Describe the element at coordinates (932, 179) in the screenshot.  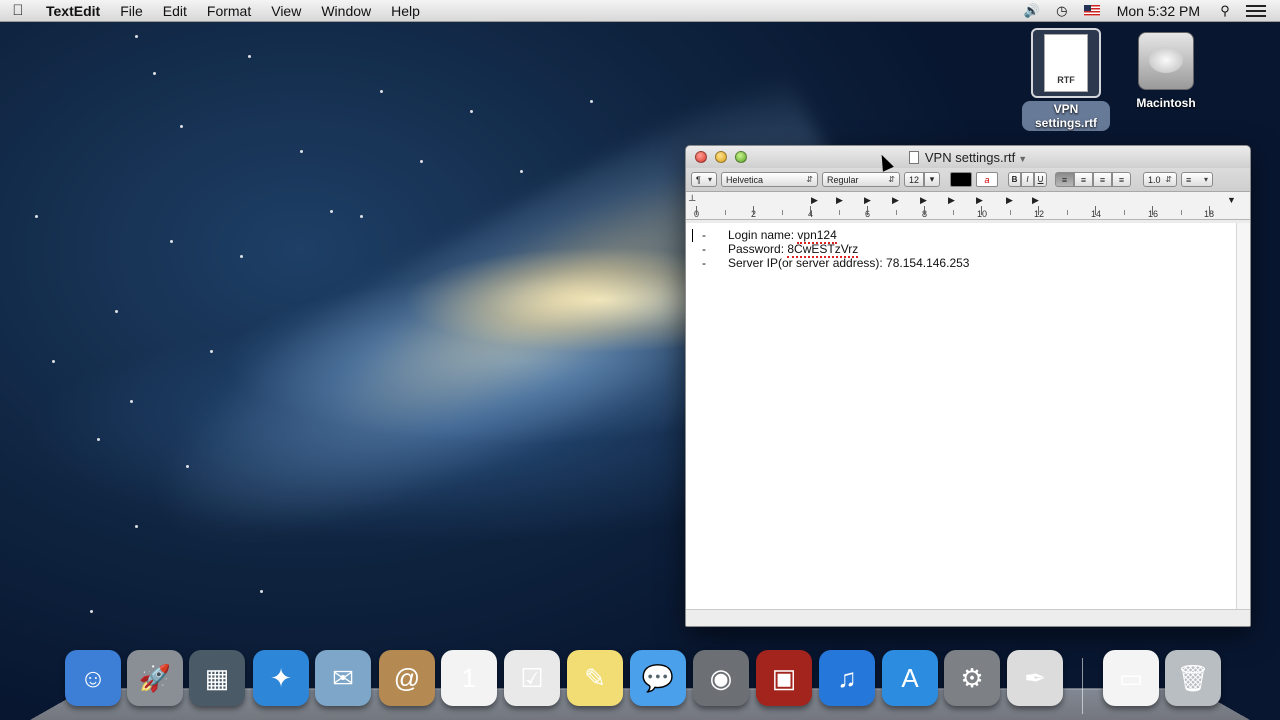
I see `font-size-dropdown: ▾` at that location.